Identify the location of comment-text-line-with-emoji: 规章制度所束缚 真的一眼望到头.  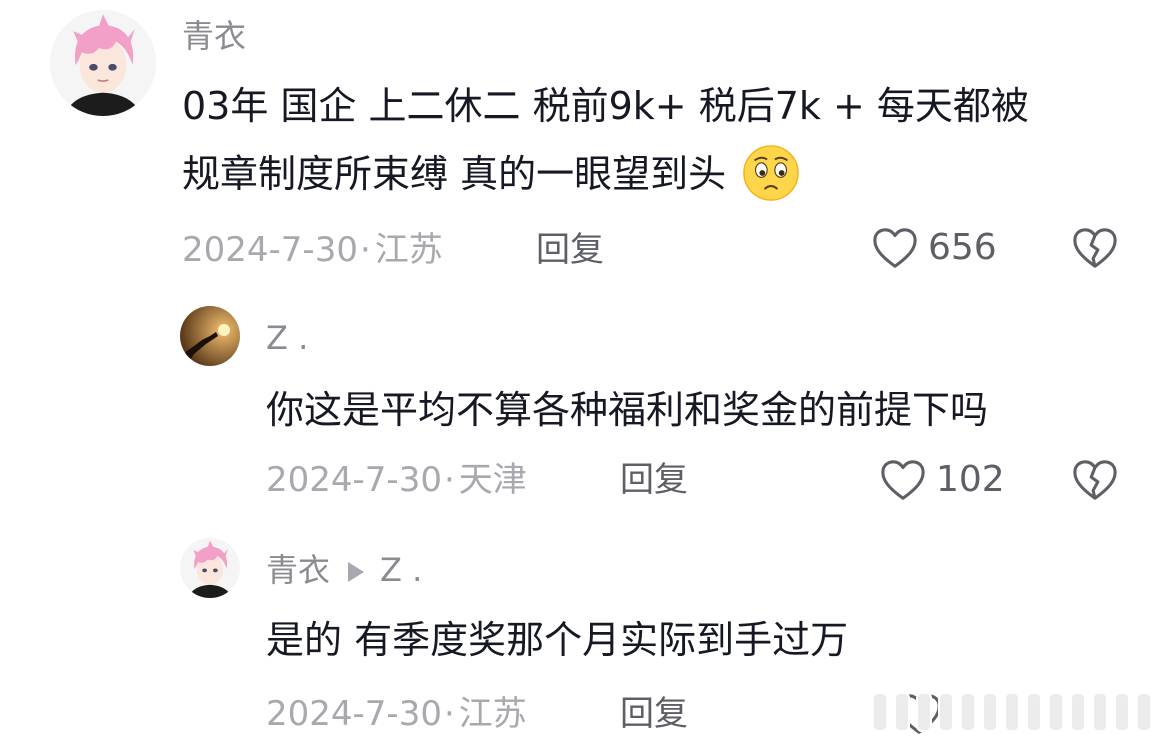
(605, 174).